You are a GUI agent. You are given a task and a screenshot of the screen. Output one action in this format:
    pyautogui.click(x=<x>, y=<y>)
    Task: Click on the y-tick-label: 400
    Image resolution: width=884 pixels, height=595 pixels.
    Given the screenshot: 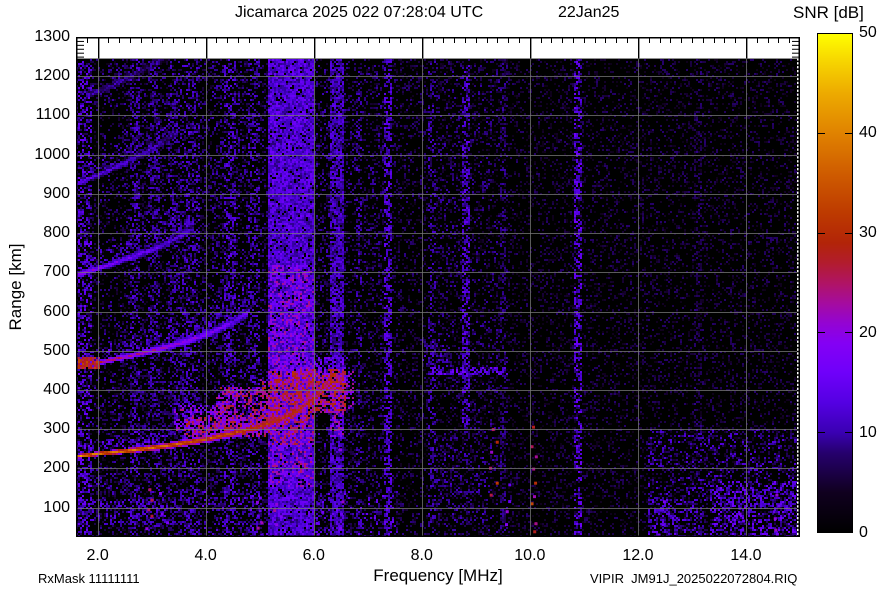 What is the action you would take?
    pyautogui.click(x=56, y=389)
    